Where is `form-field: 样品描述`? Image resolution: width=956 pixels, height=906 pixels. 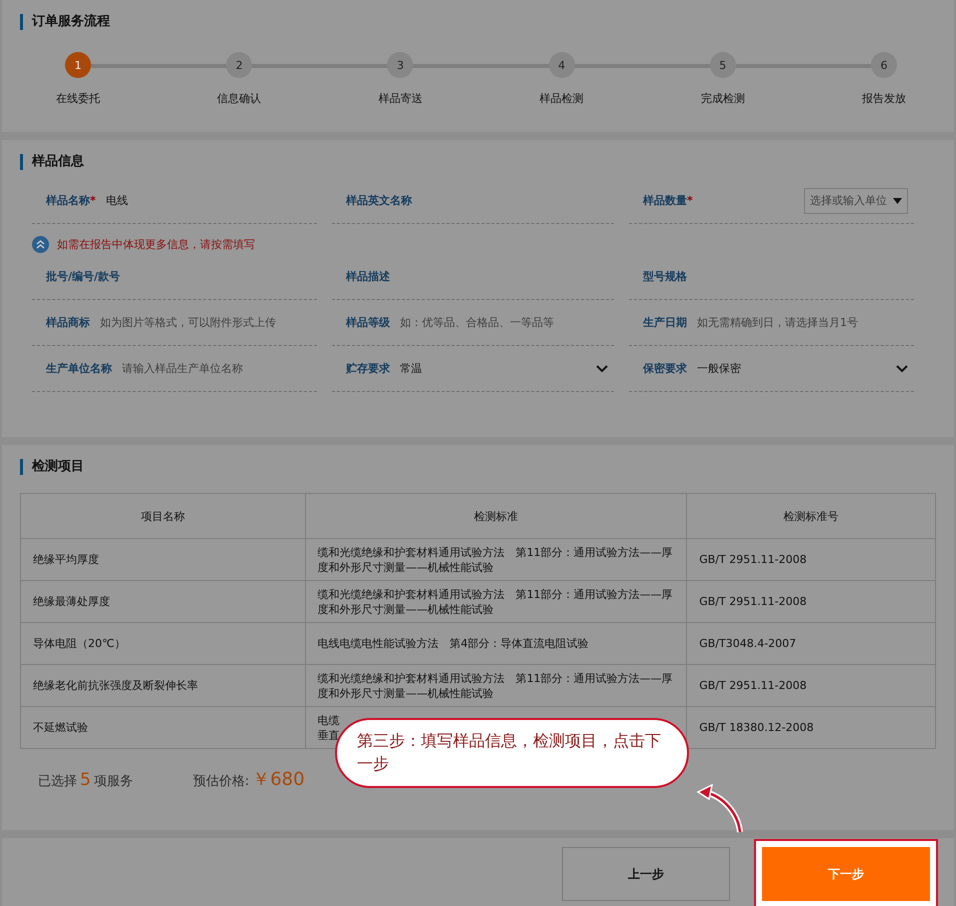 form-field: 样品描述 is located at coordinates (473, 277).